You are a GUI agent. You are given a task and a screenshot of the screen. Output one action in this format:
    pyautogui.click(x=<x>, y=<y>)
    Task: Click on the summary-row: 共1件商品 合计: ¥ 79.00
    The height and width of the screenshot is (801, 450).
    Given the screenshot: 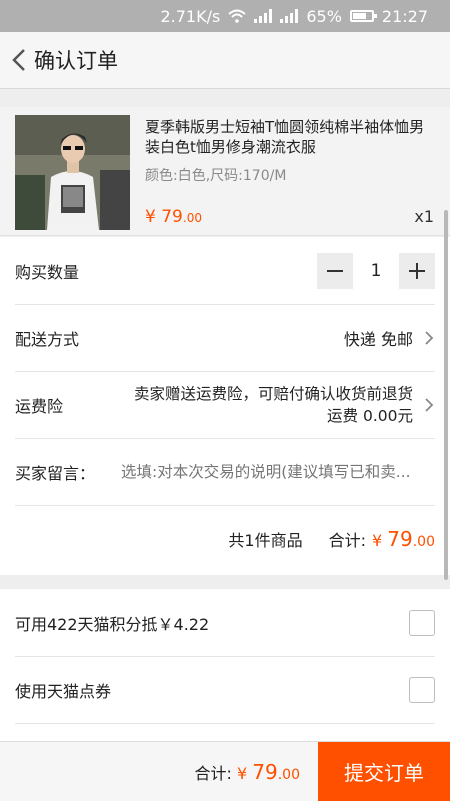 What is the action you would take?
    pyautogui.click(x=225, y=538)
    